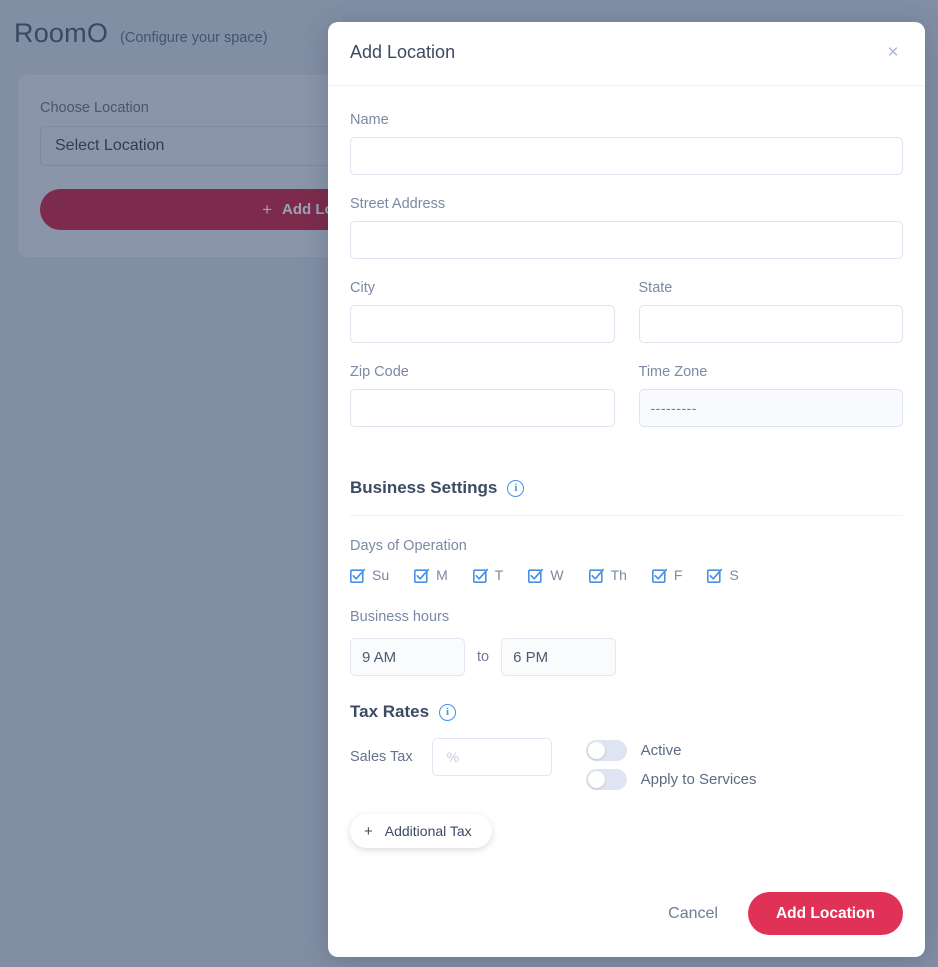  Describe the element at coordinates (390, 711) in the screenshot. I see `tax-rates-title: Tax Rates` at that location.